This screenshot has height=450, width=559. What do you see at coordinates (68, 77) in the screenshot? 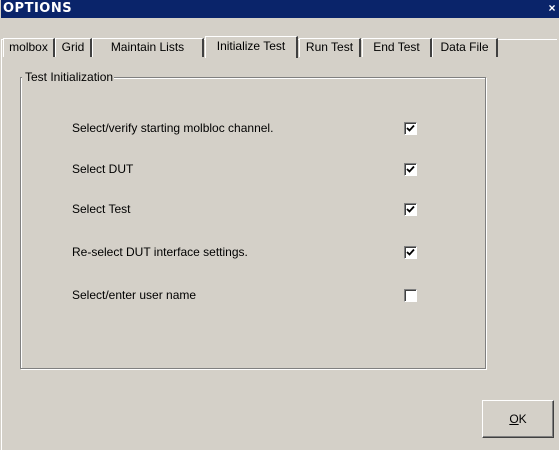
I see `group-title: Test Initialization` at bounding box center [68, 77].